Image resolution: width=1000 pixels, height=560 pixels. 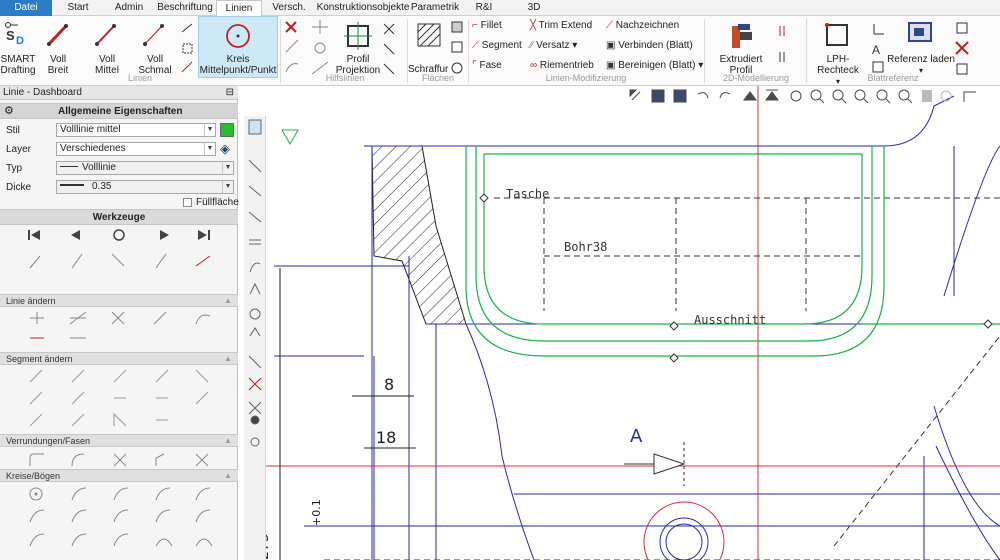 I want to click on tab-beschriftung: Beschriftung, so click(x=185, y=8).